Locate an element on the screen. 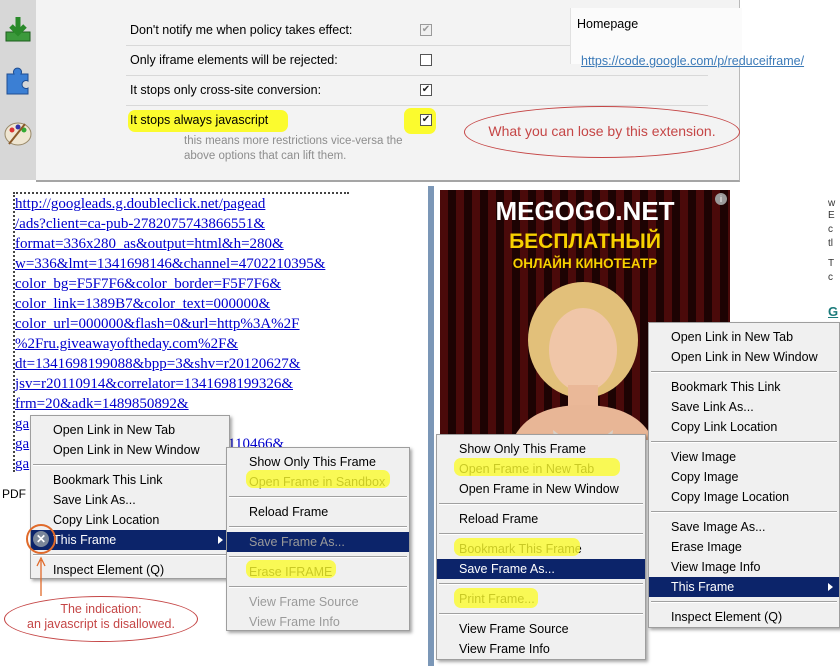 The height and width of the screenshot is (666, 840). pdf-label: PDF is located at coordinates (14, 494).